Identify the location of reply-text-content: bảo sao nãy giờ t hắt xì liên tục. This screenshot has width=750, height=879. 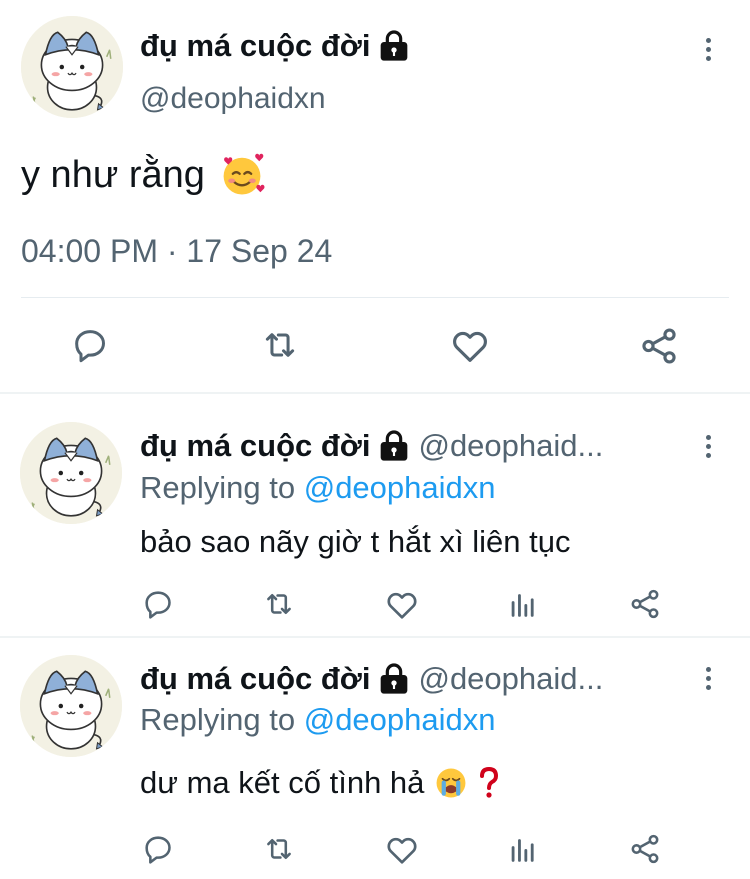
(355, 541).